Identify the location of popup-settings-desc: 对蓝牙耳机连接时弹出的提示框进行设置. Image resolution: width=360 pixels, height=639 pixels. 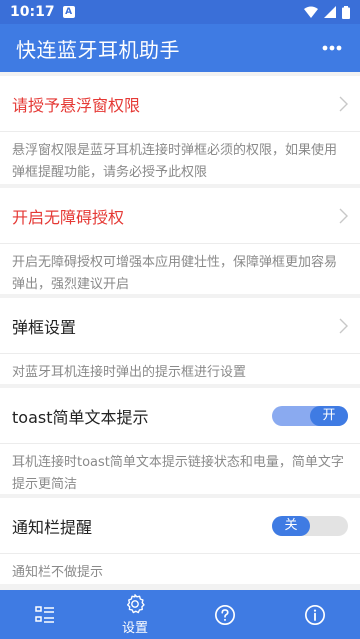
(129, 372).